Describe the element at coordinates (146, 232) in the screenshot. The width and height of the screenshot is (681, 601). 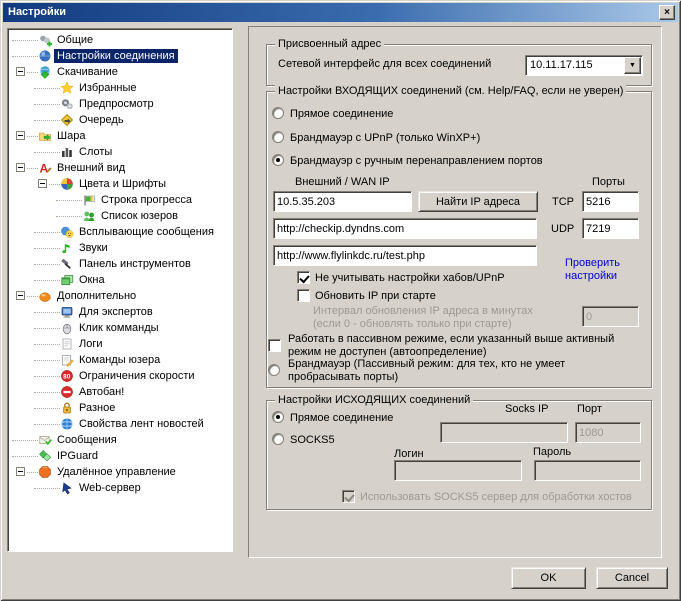
I see `tree-item-label: Всплывающие сообщения` at that location.